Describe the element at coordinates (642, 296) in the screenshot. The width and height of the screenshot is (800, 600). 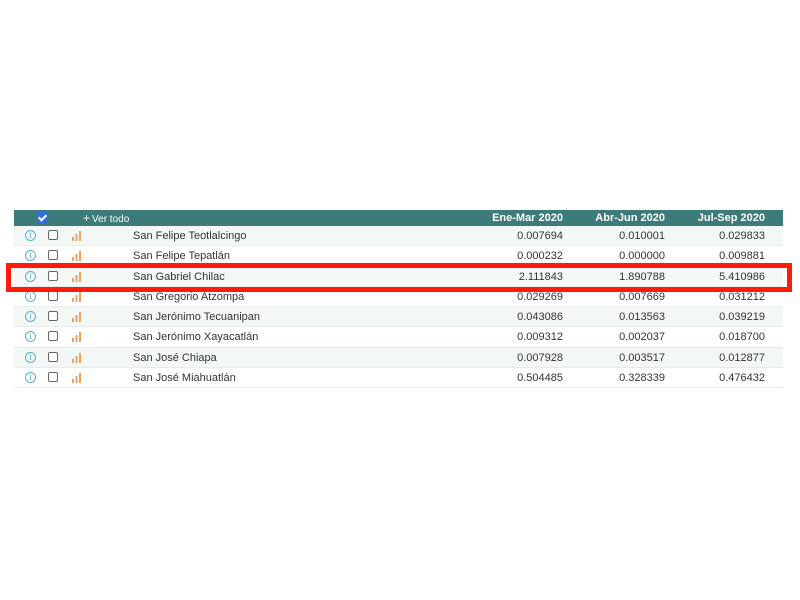
I see `row-value-abr-jun: 0.007669` at that location.